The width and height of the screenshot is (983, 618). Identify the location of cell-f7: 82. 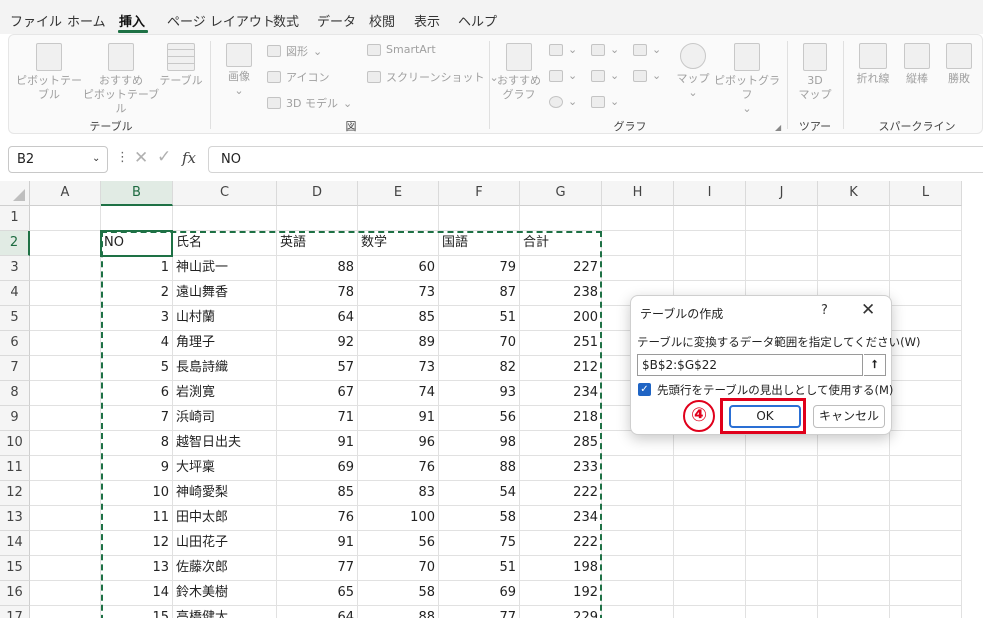
(479, 368).